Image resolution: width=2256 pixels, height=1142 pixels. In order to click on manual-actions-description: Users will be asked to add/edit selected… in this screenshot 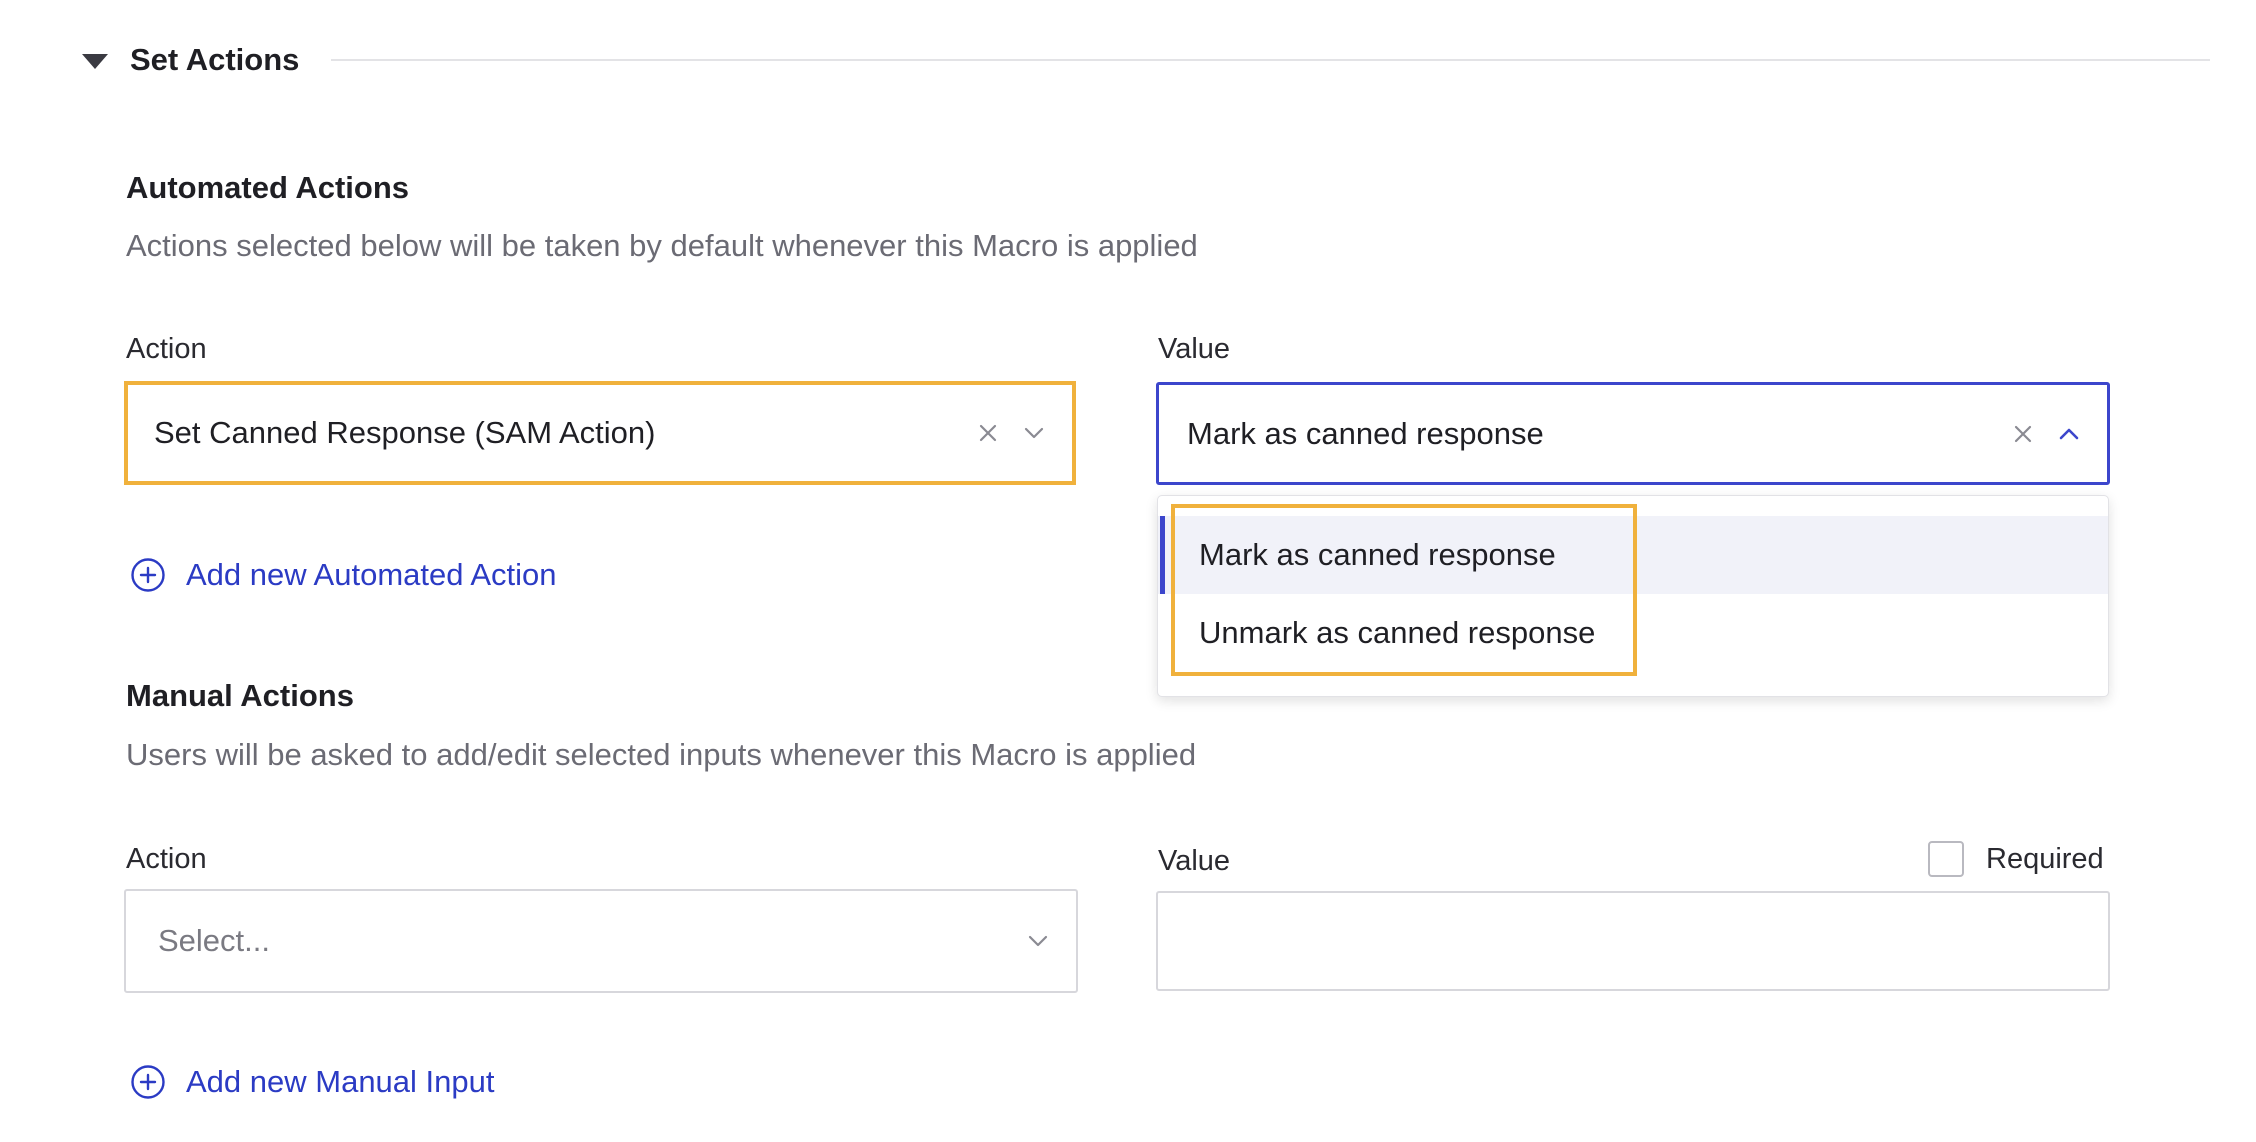, I will do `click(661, 754)`.